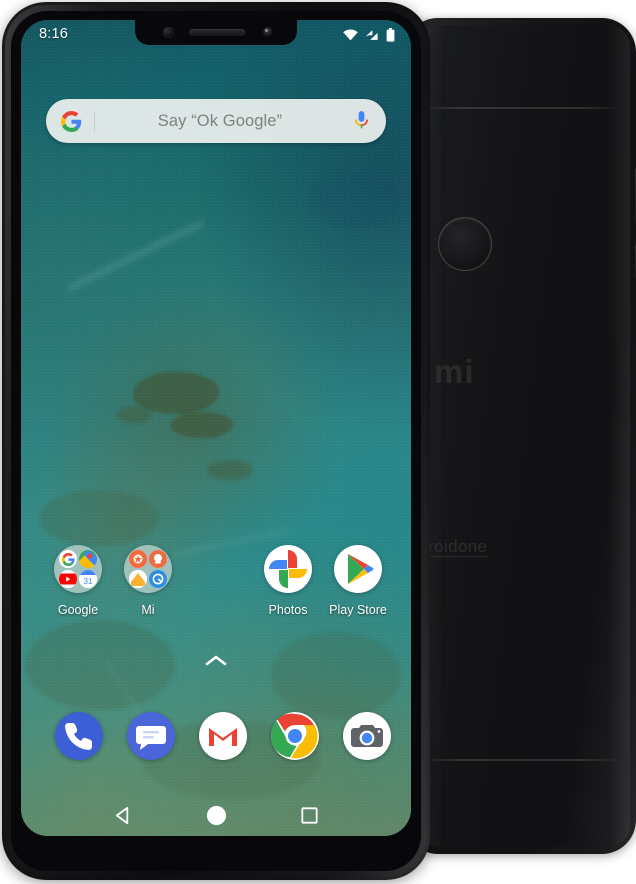 Image resolution: width=636 pixels, height=884 pixels. I want to click on app-drawer-handle, so click(216, 663).